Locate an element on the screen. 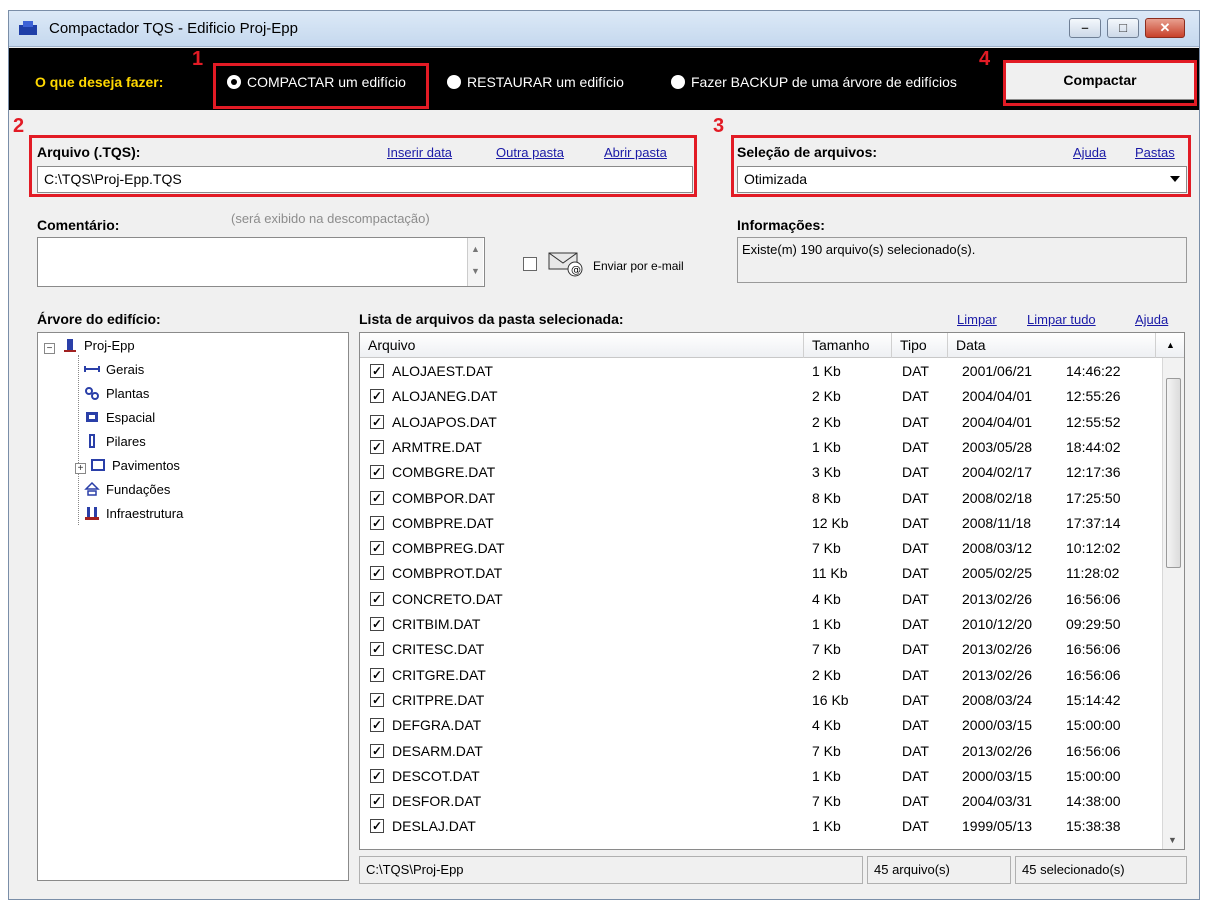 The height and width of the screenshot is (906, 1206). column-header-data: Data is located at coordinates (1052, 345).